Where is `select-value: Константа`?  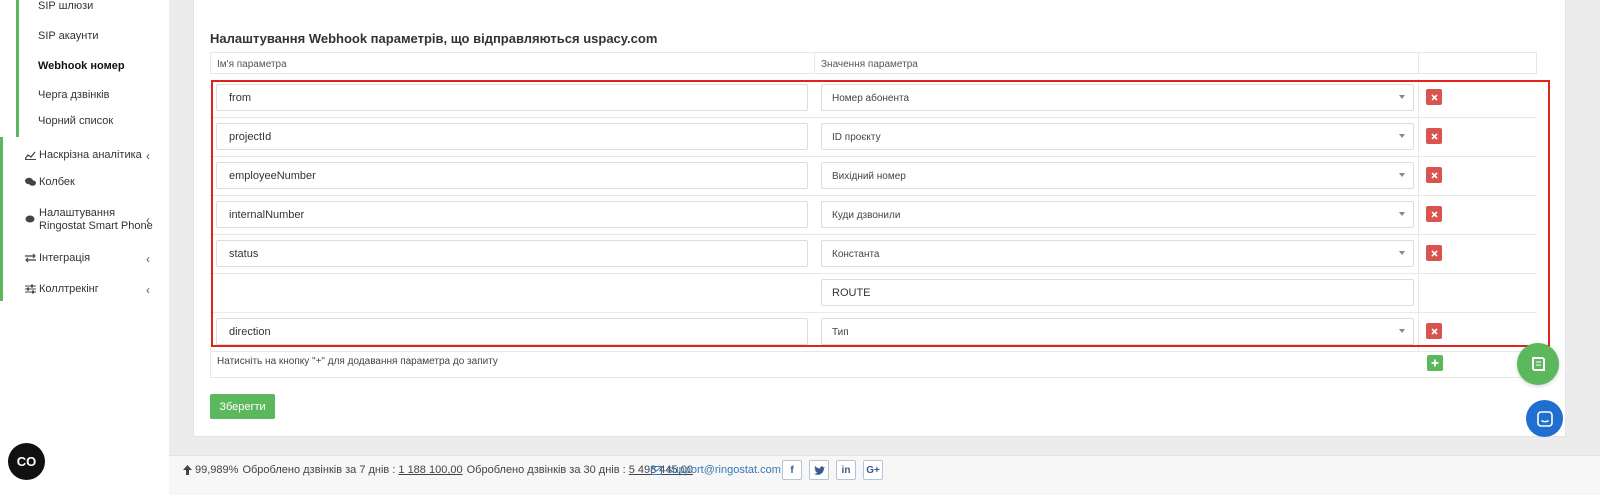
select-value: Константа is located at coordinates (856, 254).